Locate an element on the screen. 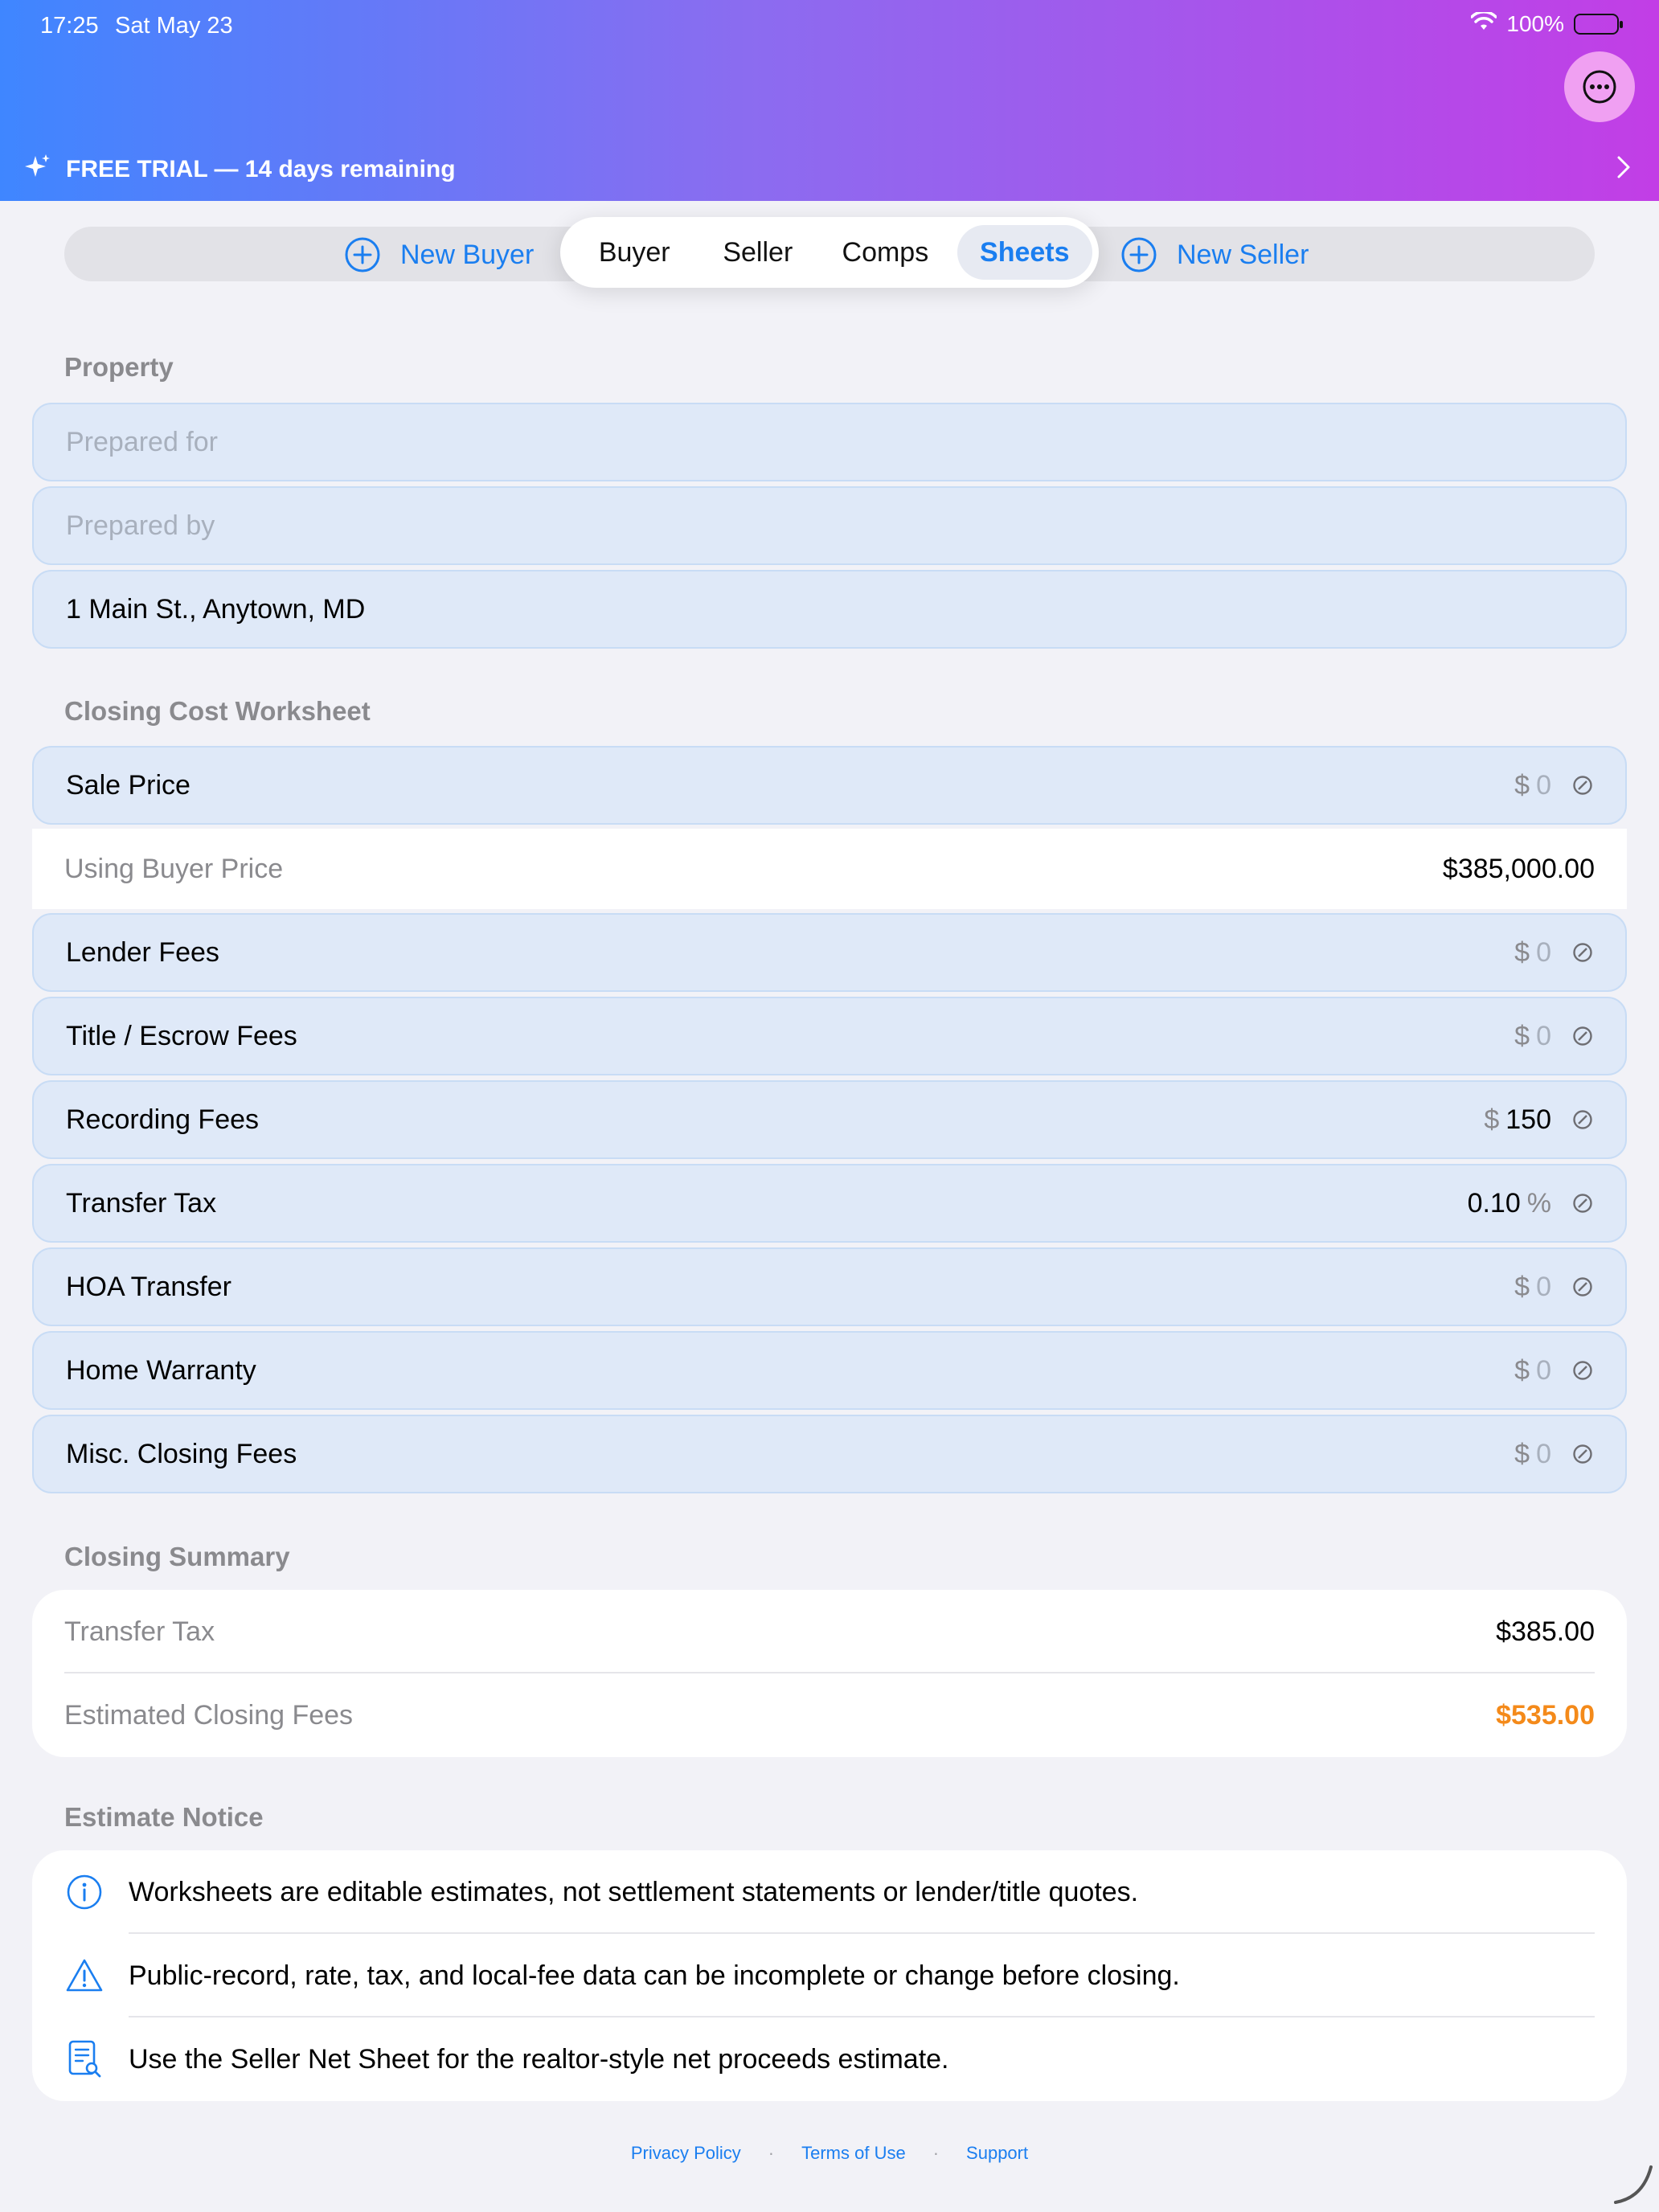 The image size is (1659, 2212). lender-fees-field: Lender Fees $0 is located at coordinates (829, 952).